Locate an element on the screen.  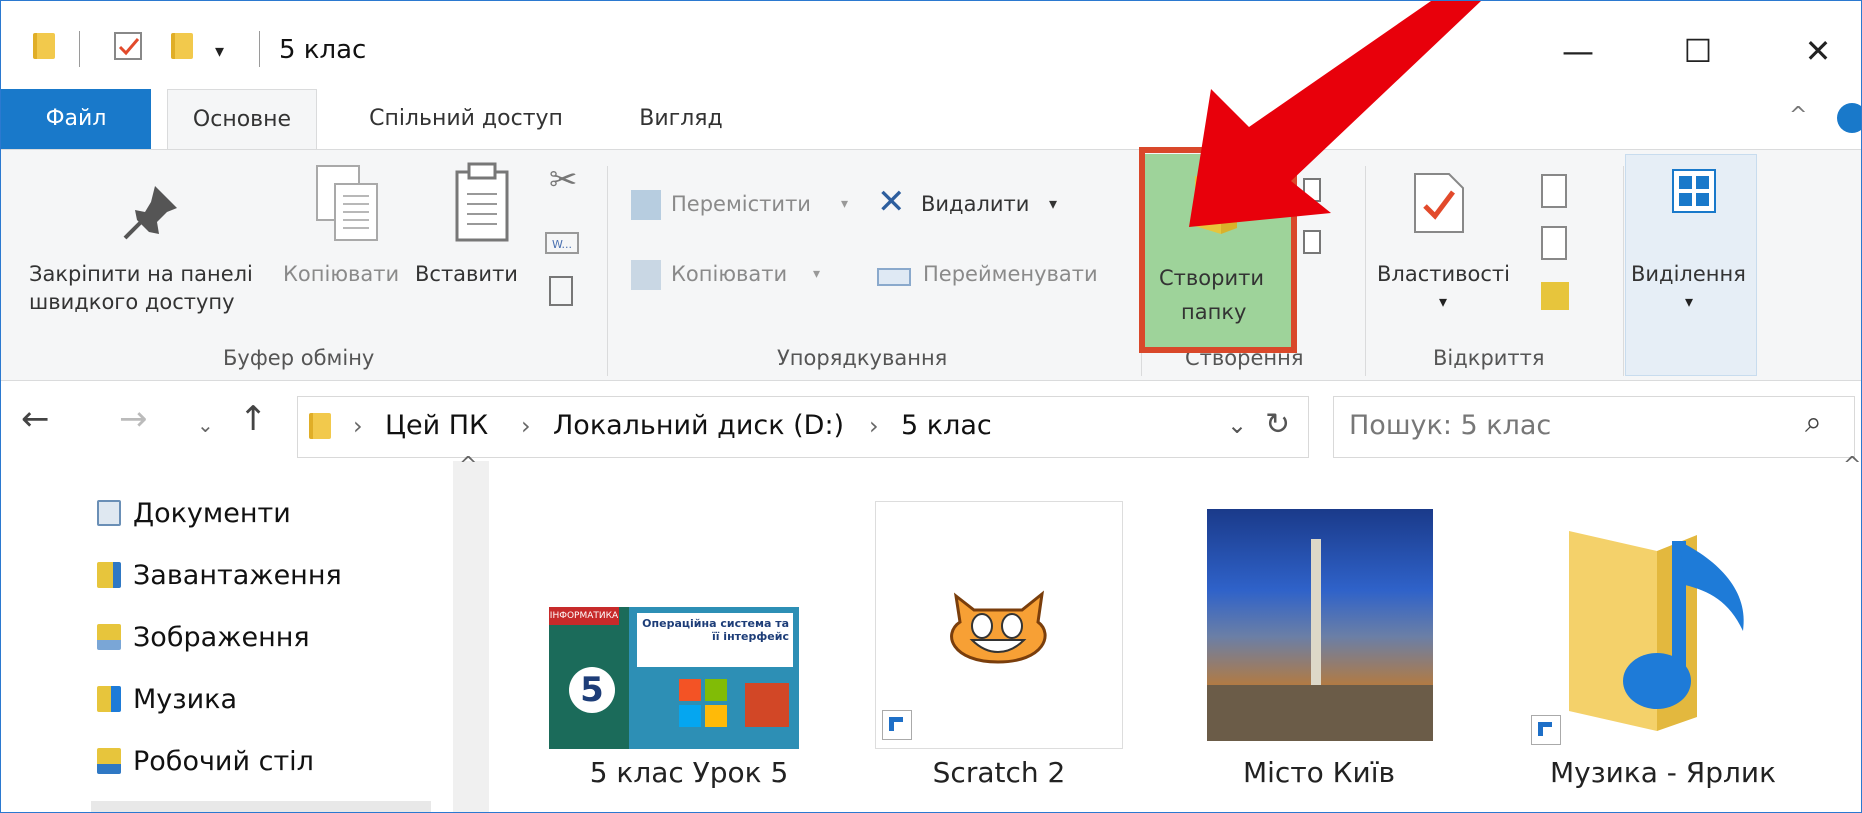
square-ground is located at coordinates (1320, 713).